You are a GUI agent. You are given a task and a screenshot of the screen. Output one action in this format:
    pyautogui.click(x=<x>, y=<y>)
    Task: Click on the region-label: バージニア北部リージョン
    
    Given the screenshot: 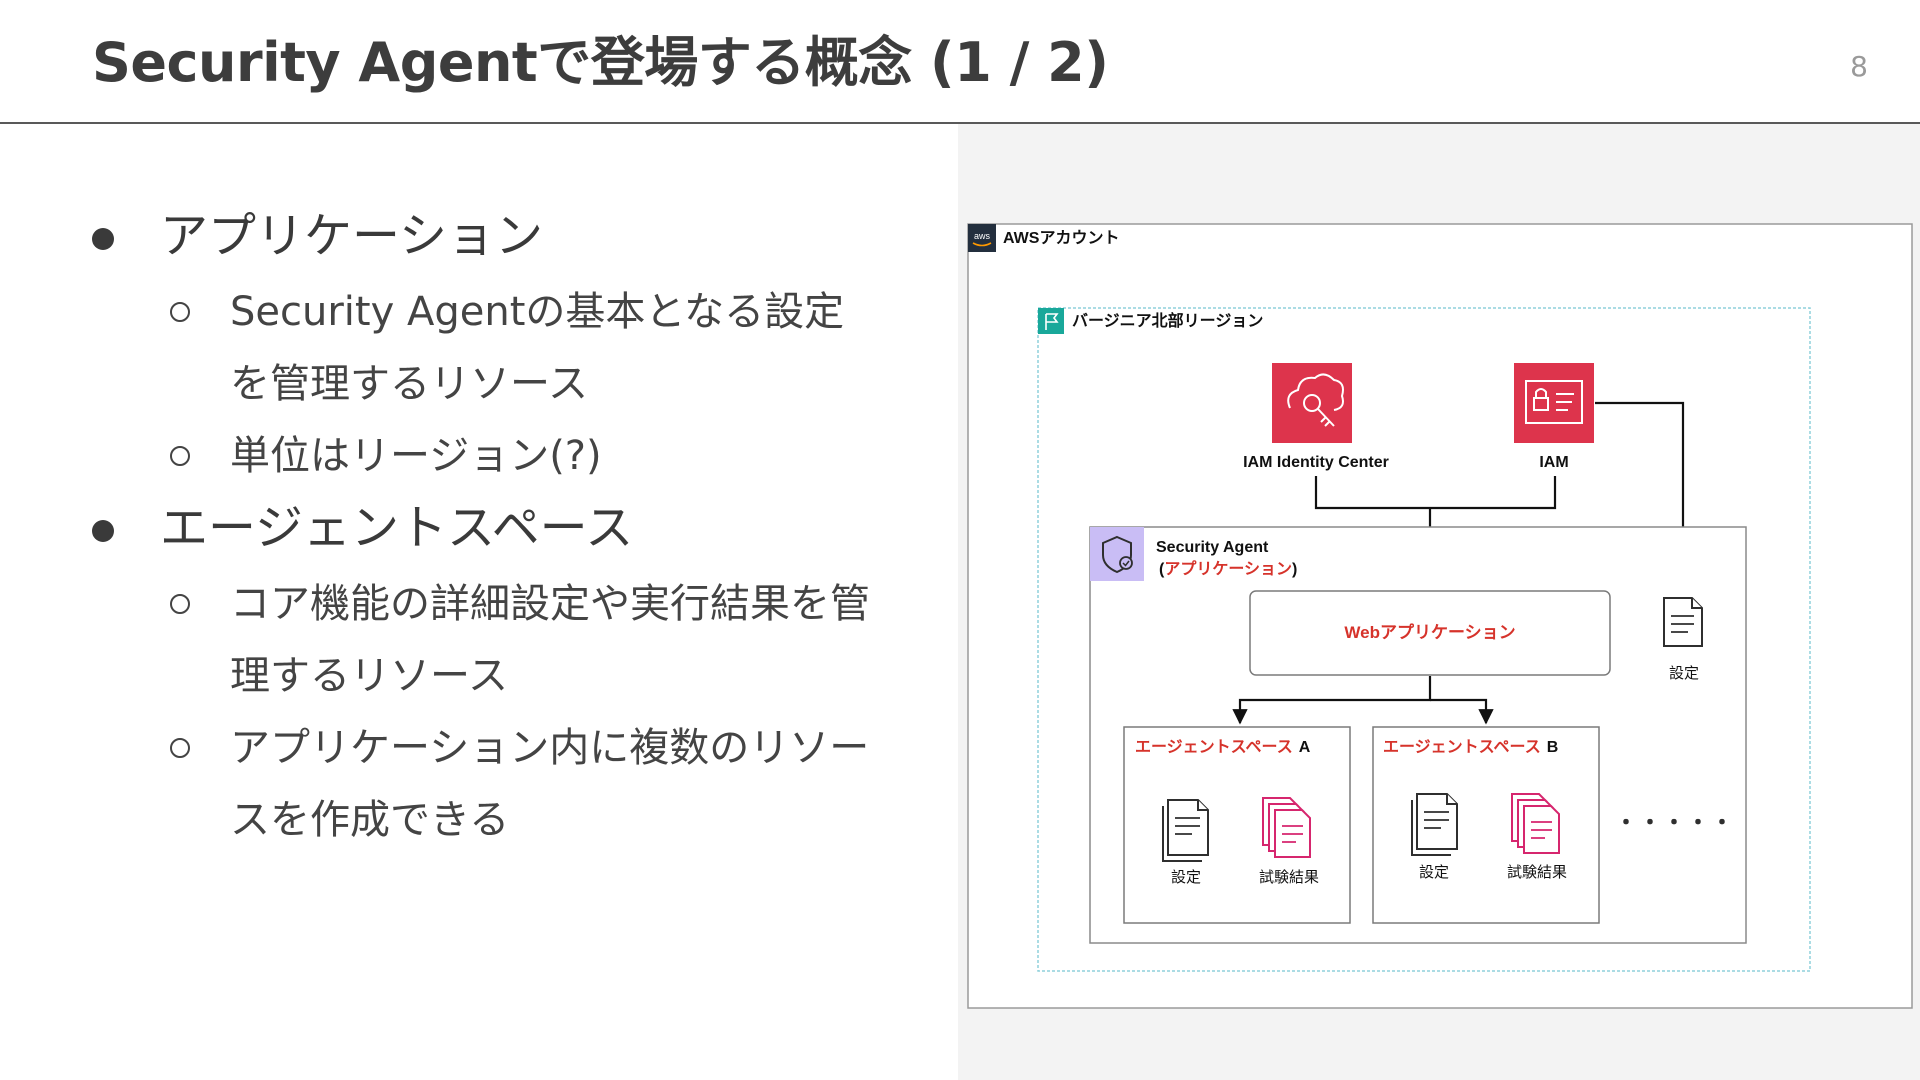 What is the action you would take?
    pyautogui.click(x=1167, y=320)
    